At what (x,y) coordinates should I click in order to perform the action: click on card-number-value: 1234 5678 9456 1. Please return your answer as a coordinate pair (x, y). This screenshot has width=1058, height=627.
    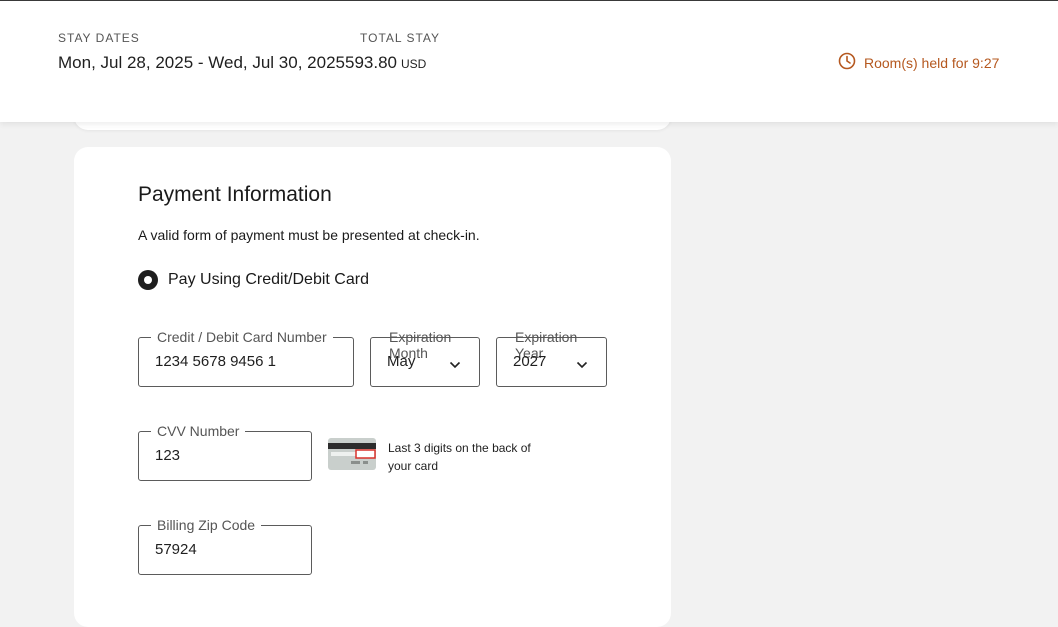
    Looking at the image, I should click on (215, 361).